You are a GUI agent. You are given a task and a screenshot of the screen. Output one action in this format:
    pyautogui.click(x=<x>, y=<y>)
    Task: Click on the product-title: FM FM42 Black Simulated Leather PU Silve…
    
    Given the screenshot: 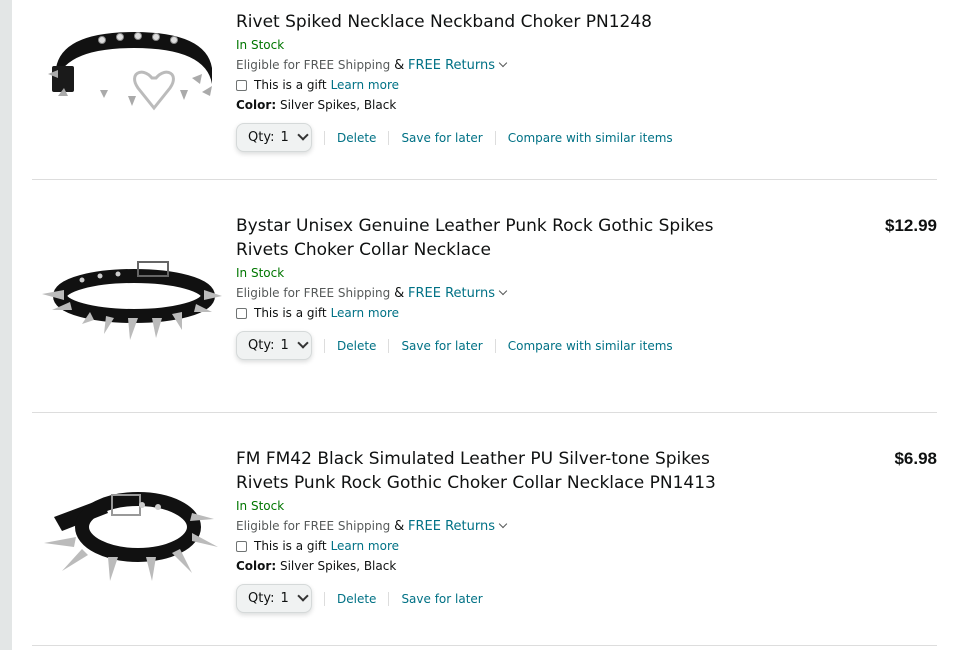 What is the action you would take?
    pyautogui.click(x=496, y=471)
    